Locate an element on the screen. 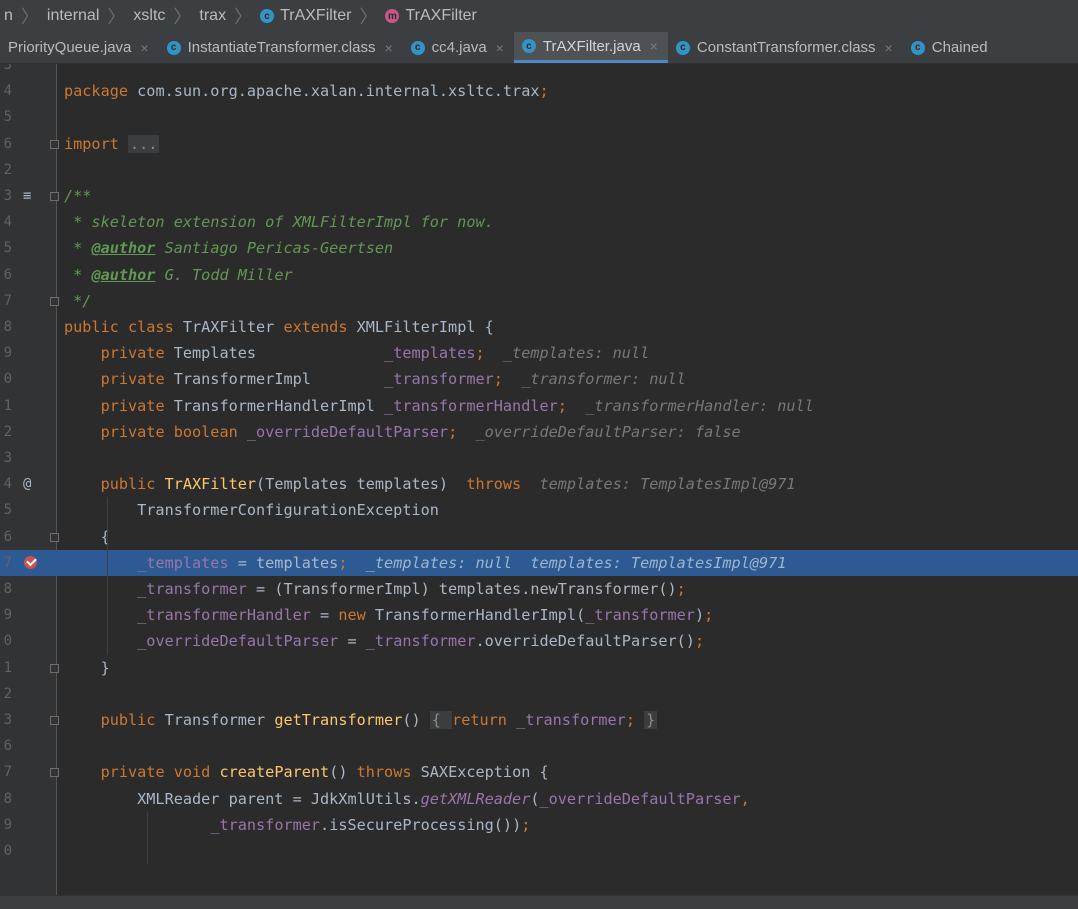 This screenshot has height=909, width=1078. code-token: _overrideDefaultParser is located at coordinates (640, 798).